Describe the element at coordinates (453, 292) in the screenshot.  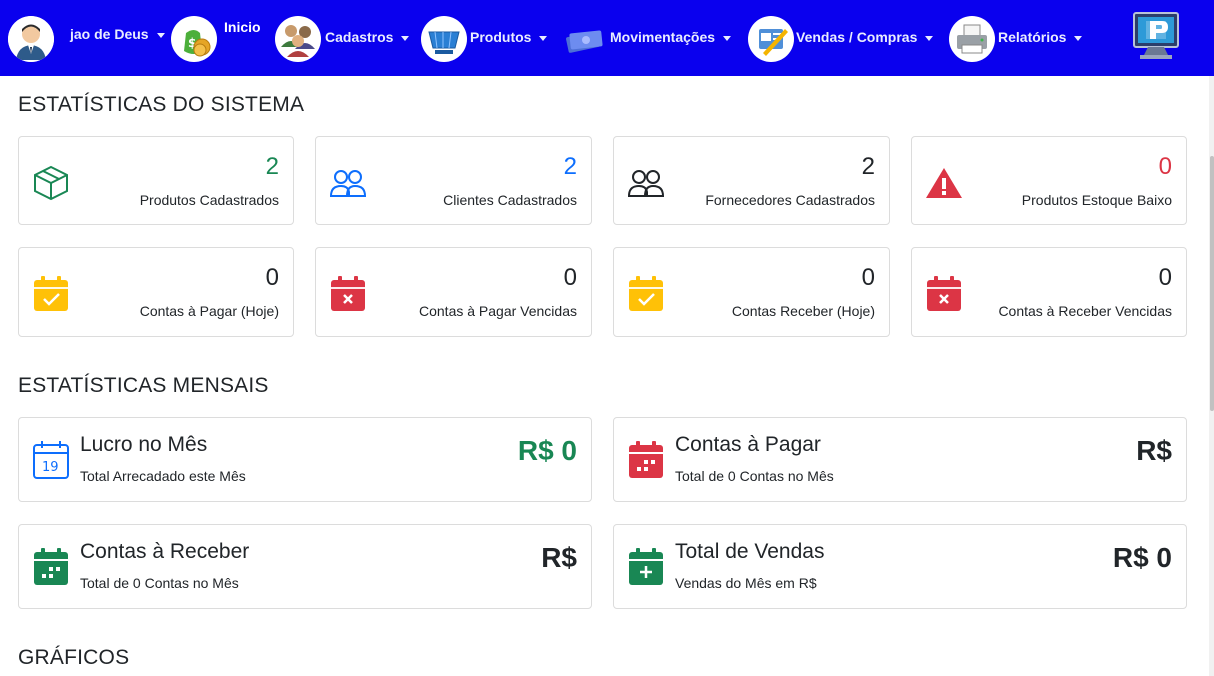
I see `stat-card-pagar-vencidas: 0 Contas à Pagar Vencidas` at that location.